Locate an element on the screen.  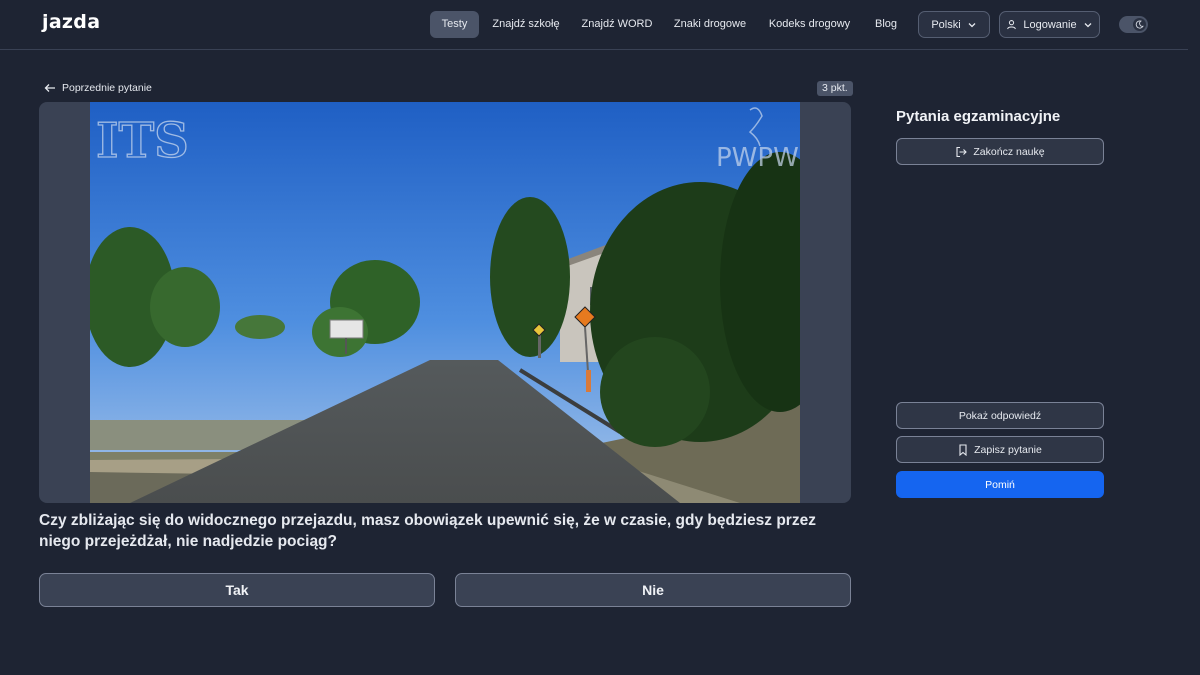
save-question-button: Zapisz pytanie is located at coordinates (1000, 449).